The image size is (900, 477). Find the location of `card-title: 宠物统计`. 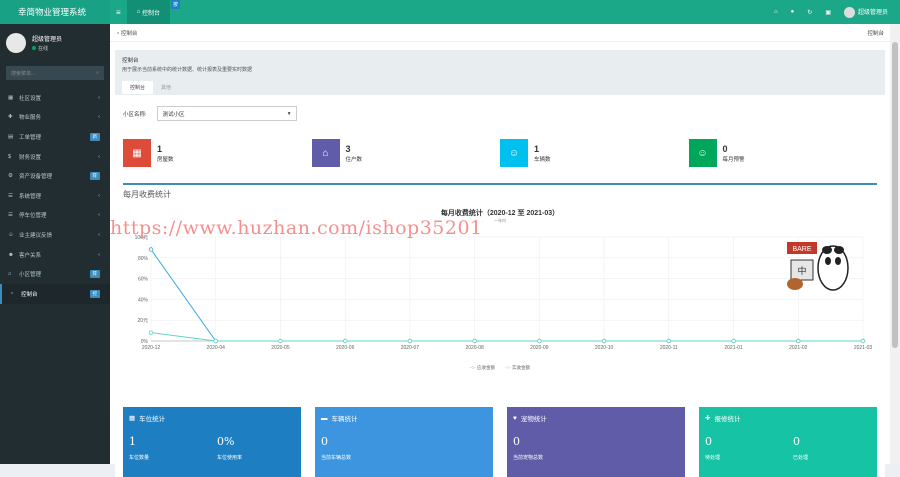

card-title: 宠物统计 is located at coordinates (533, 419).